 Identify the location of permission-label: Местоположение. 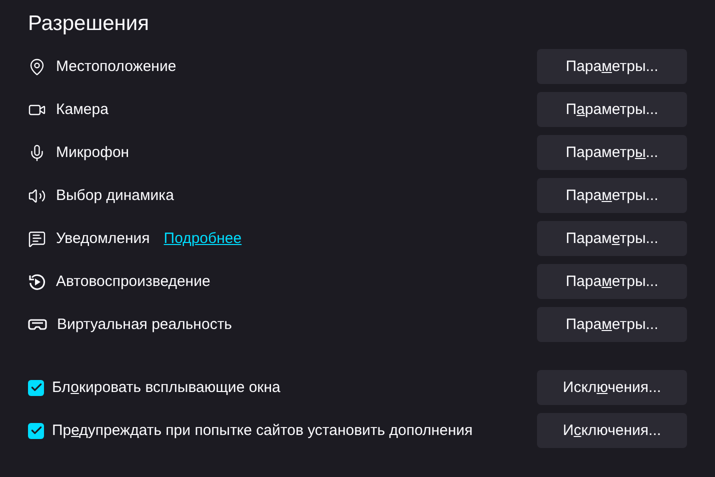
(116, 66).